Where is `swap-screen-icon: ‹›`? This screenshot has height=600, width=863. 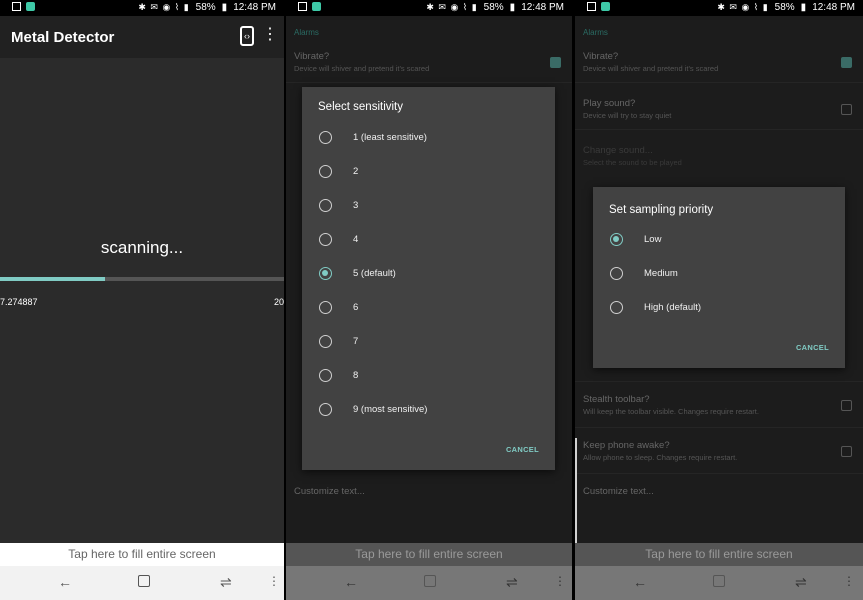
swap-screen-icon: ‹› is located at coordinates (247, 36).